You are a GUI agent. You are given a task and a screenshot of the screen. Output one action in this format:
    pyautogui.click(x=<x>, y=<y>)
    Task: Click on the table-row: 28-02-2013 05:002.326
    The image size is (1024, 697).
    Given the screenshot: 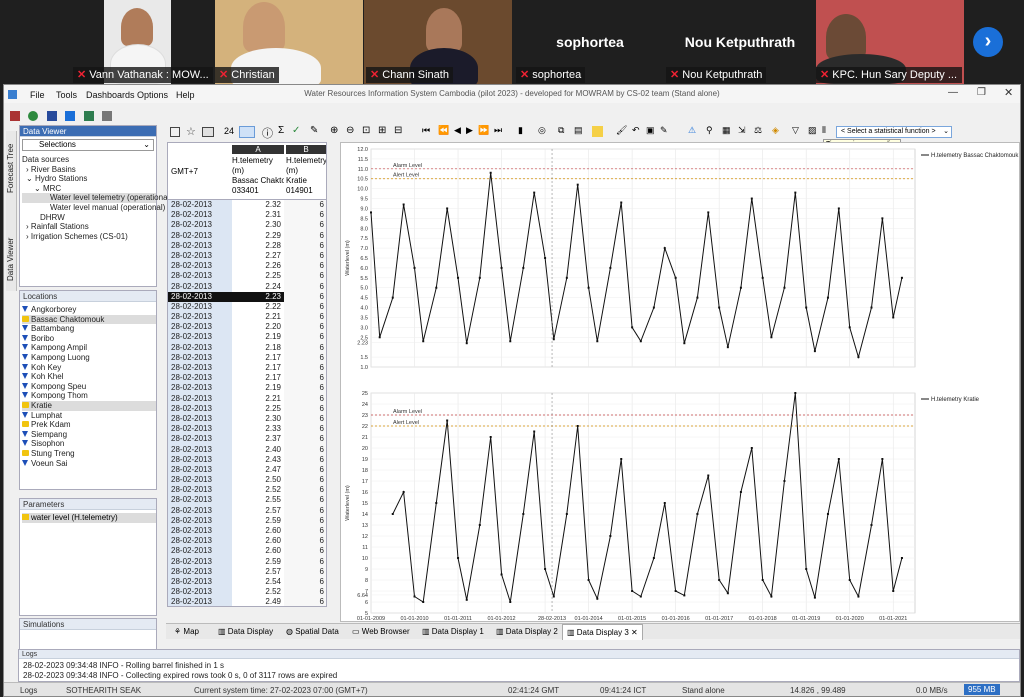 What is the action you would take?
    pyautogui.click(x=247, y=210)
    